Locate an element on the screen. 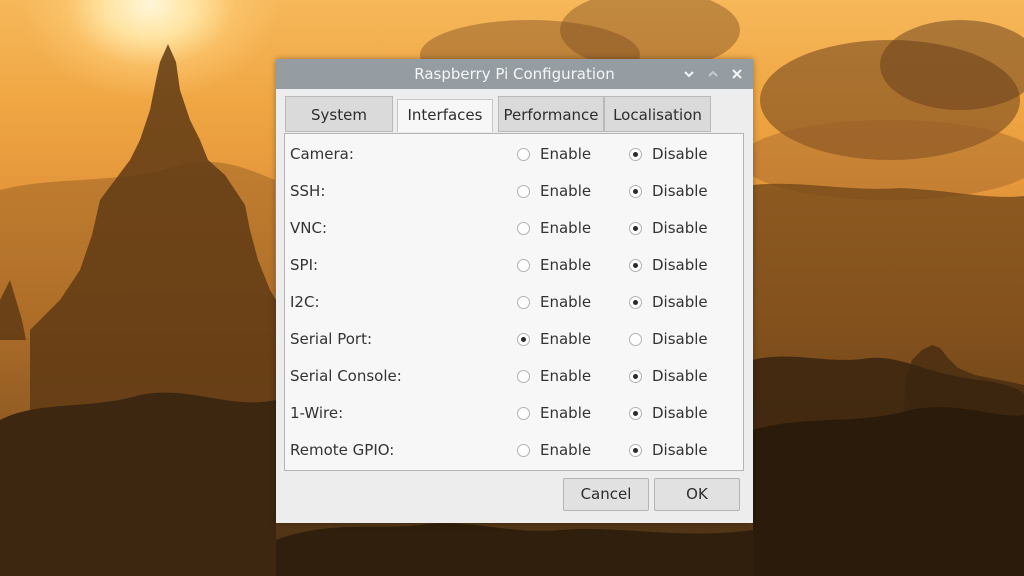 The width and height of the screenshot is (1024, 576). interface-row-vnc: VNC: Enable Disable is located at coordinates (514, 228).